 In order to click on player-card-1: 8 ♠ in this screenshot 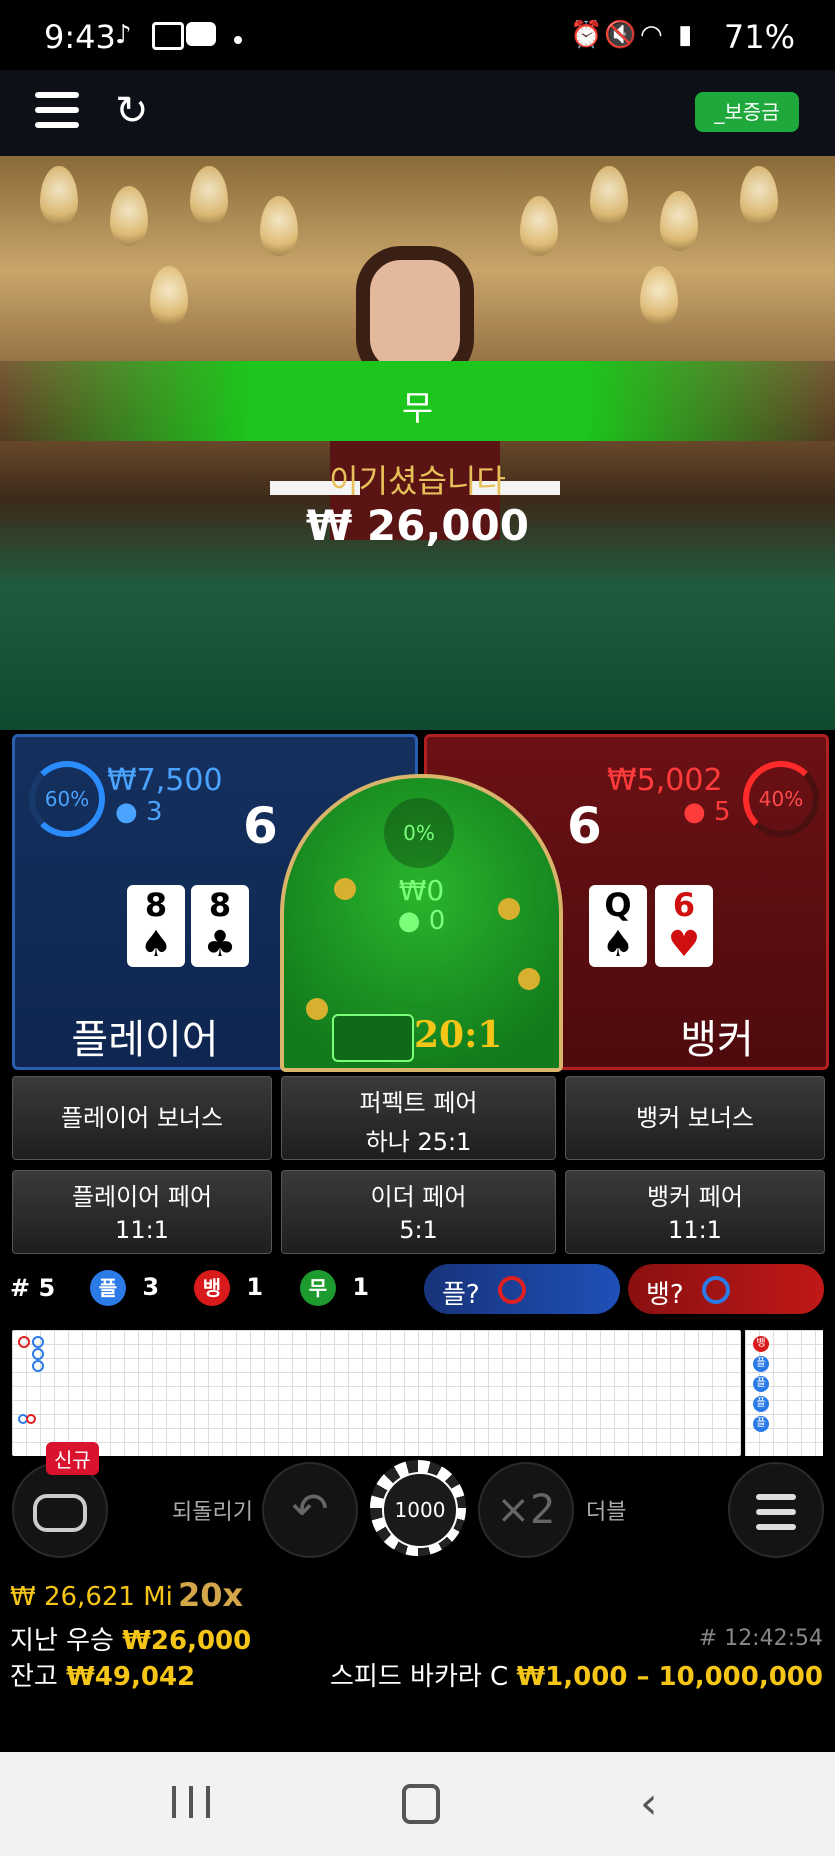, I will do `click(156, 926)`.